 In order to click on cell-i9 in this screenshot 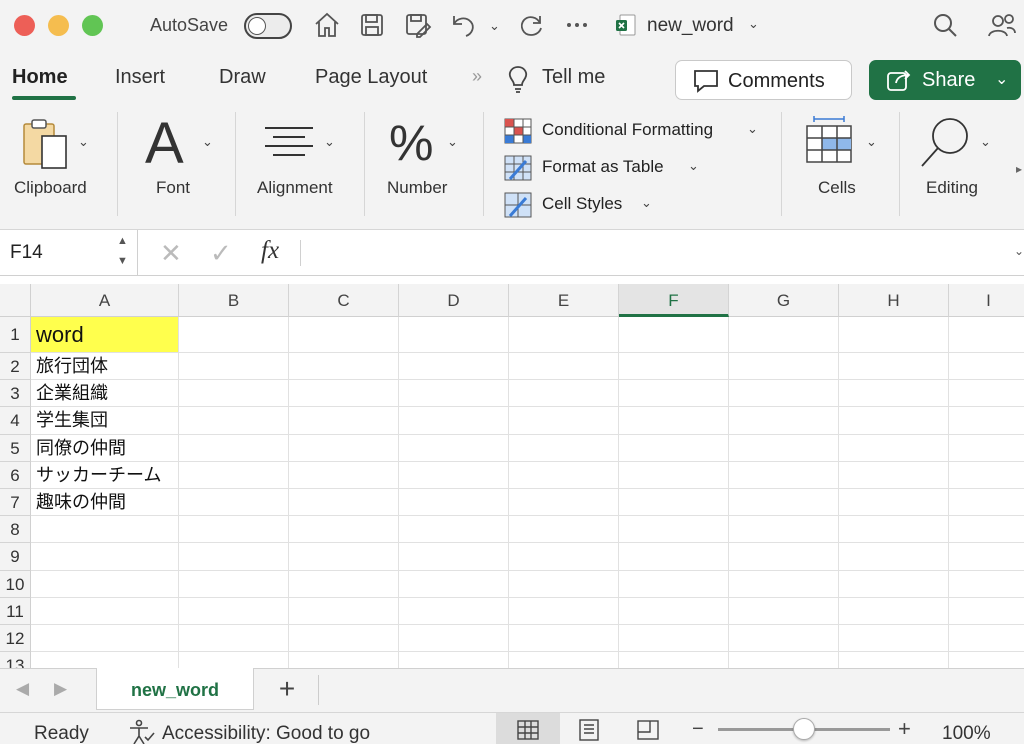, I will do `click(986, 557)`.